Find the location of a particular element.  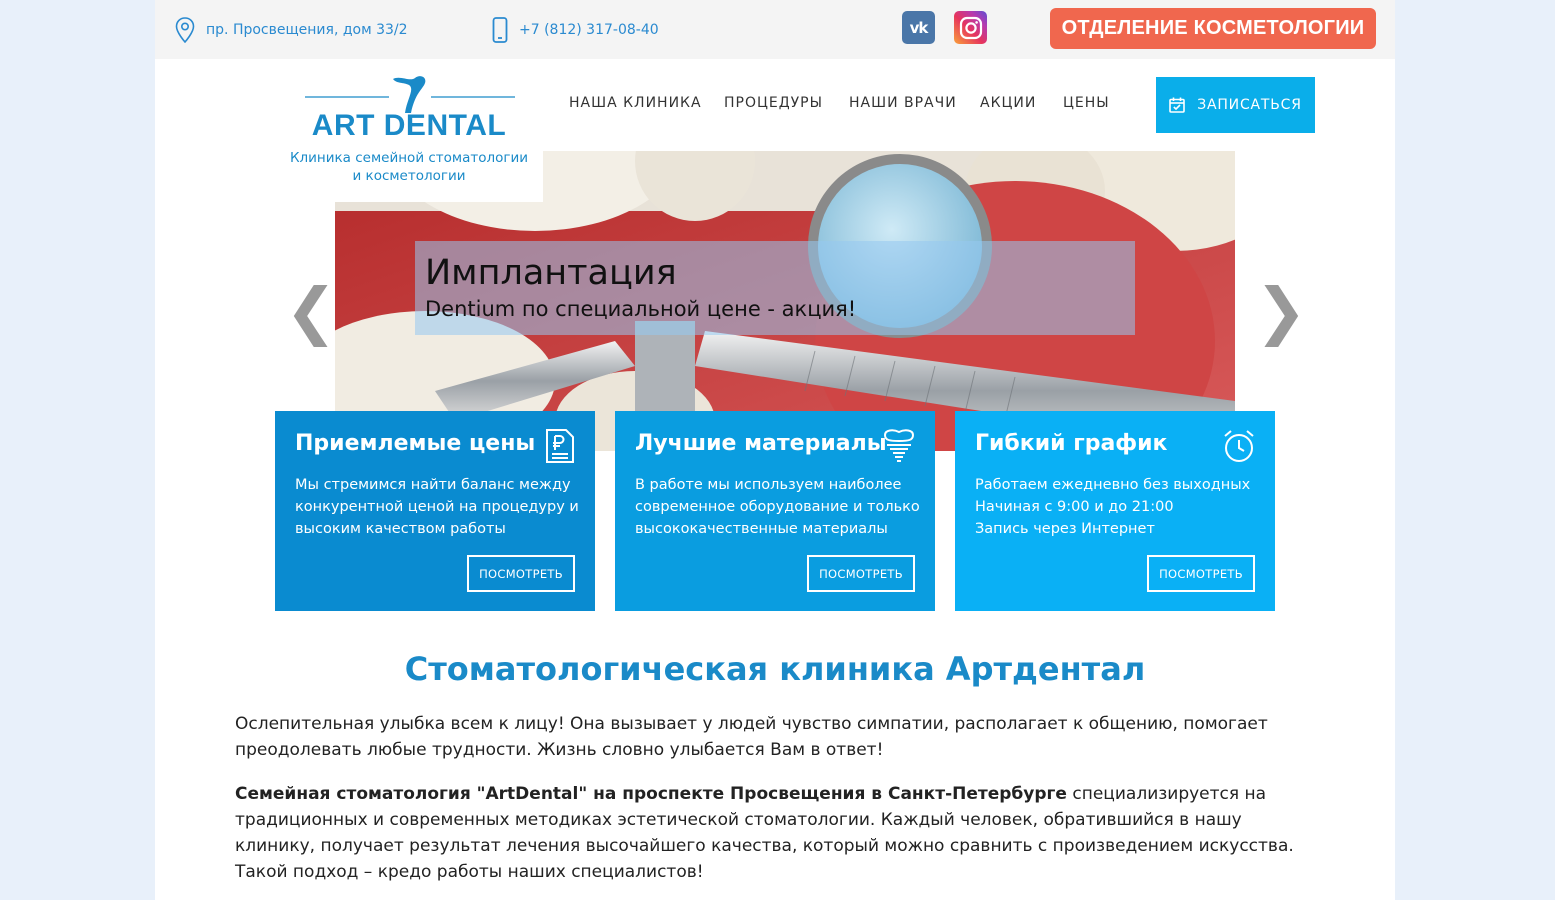

cosmetology-button: ОТДЕЛЕНИЕ КОСМЕТОЛОГИИ is located at coordinates (1213, 28).